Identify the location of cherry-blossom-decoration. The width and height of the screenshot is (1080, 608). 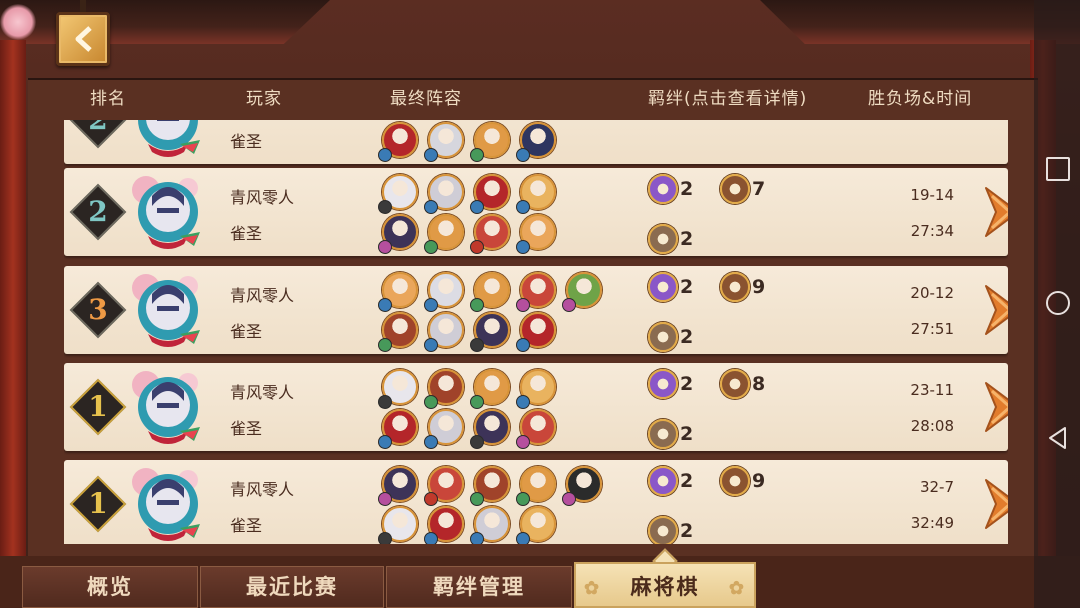
(18, 22).